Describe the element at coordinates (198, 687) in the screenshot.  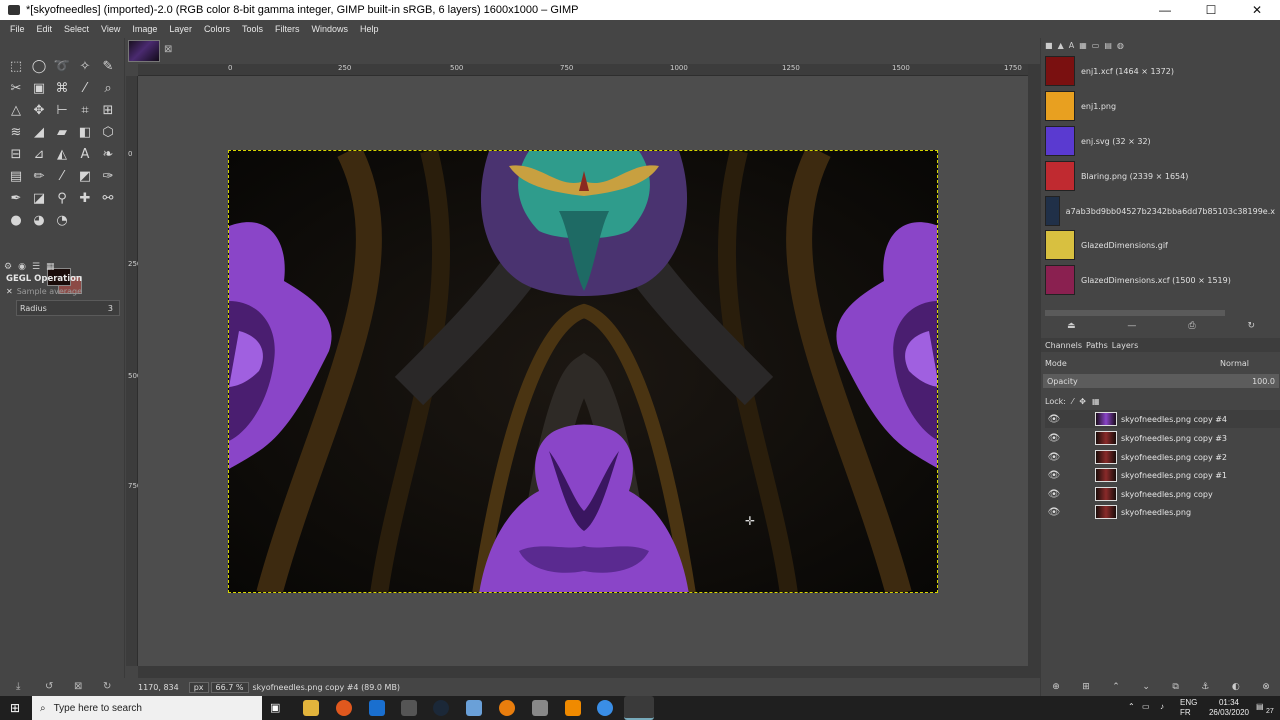
I see `unit-select: px` at that location.